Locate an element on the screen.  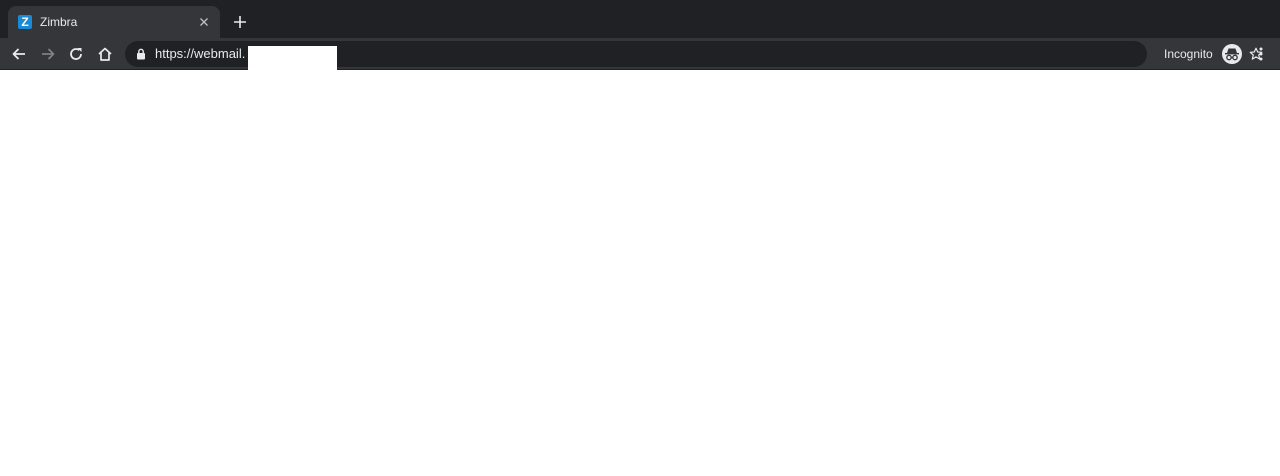
incognito-label: Incognito is located at coordinates (1188, 54).